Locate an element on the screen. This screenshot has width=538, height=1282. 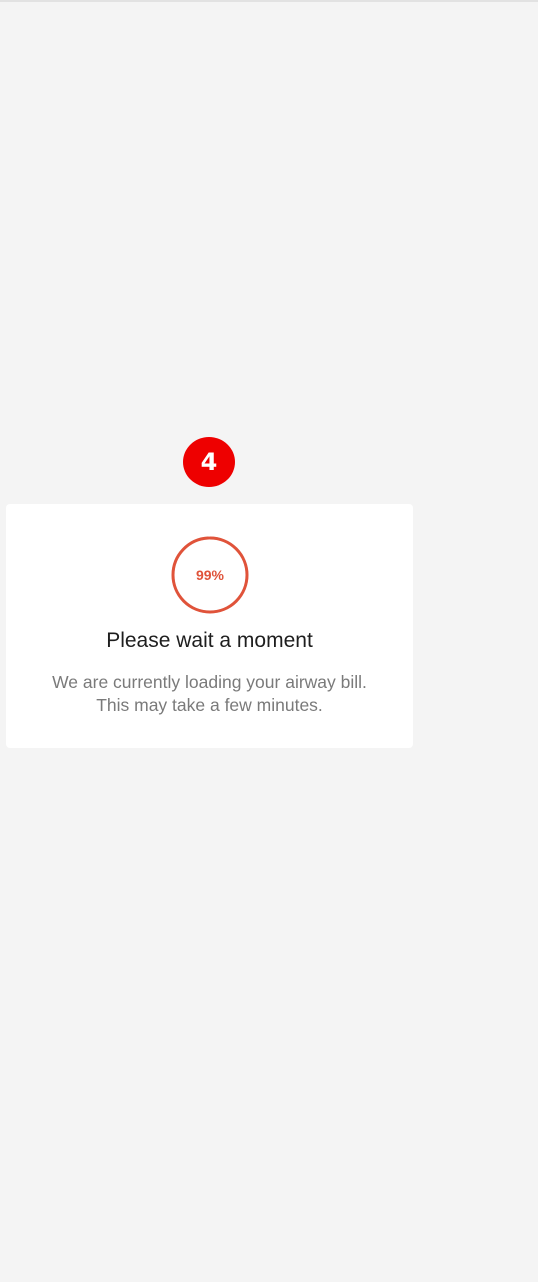
loading-message-line-2: This may take a few minutes. is located at coordinates (209, 705).